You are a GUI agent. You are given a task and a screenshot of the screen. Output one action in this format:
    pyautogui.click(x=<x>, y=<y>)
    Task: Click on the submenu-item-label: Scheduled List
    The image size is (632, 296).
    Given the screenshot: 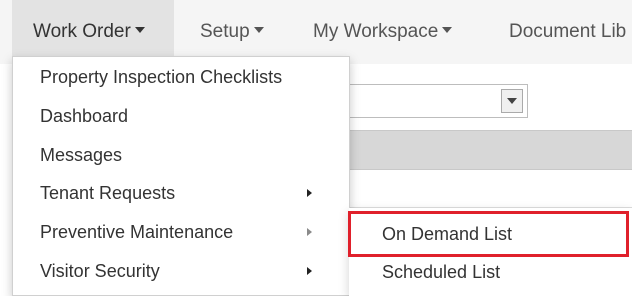 What is the action you would take?
    pyautogui.click(x=441, y=272)
    